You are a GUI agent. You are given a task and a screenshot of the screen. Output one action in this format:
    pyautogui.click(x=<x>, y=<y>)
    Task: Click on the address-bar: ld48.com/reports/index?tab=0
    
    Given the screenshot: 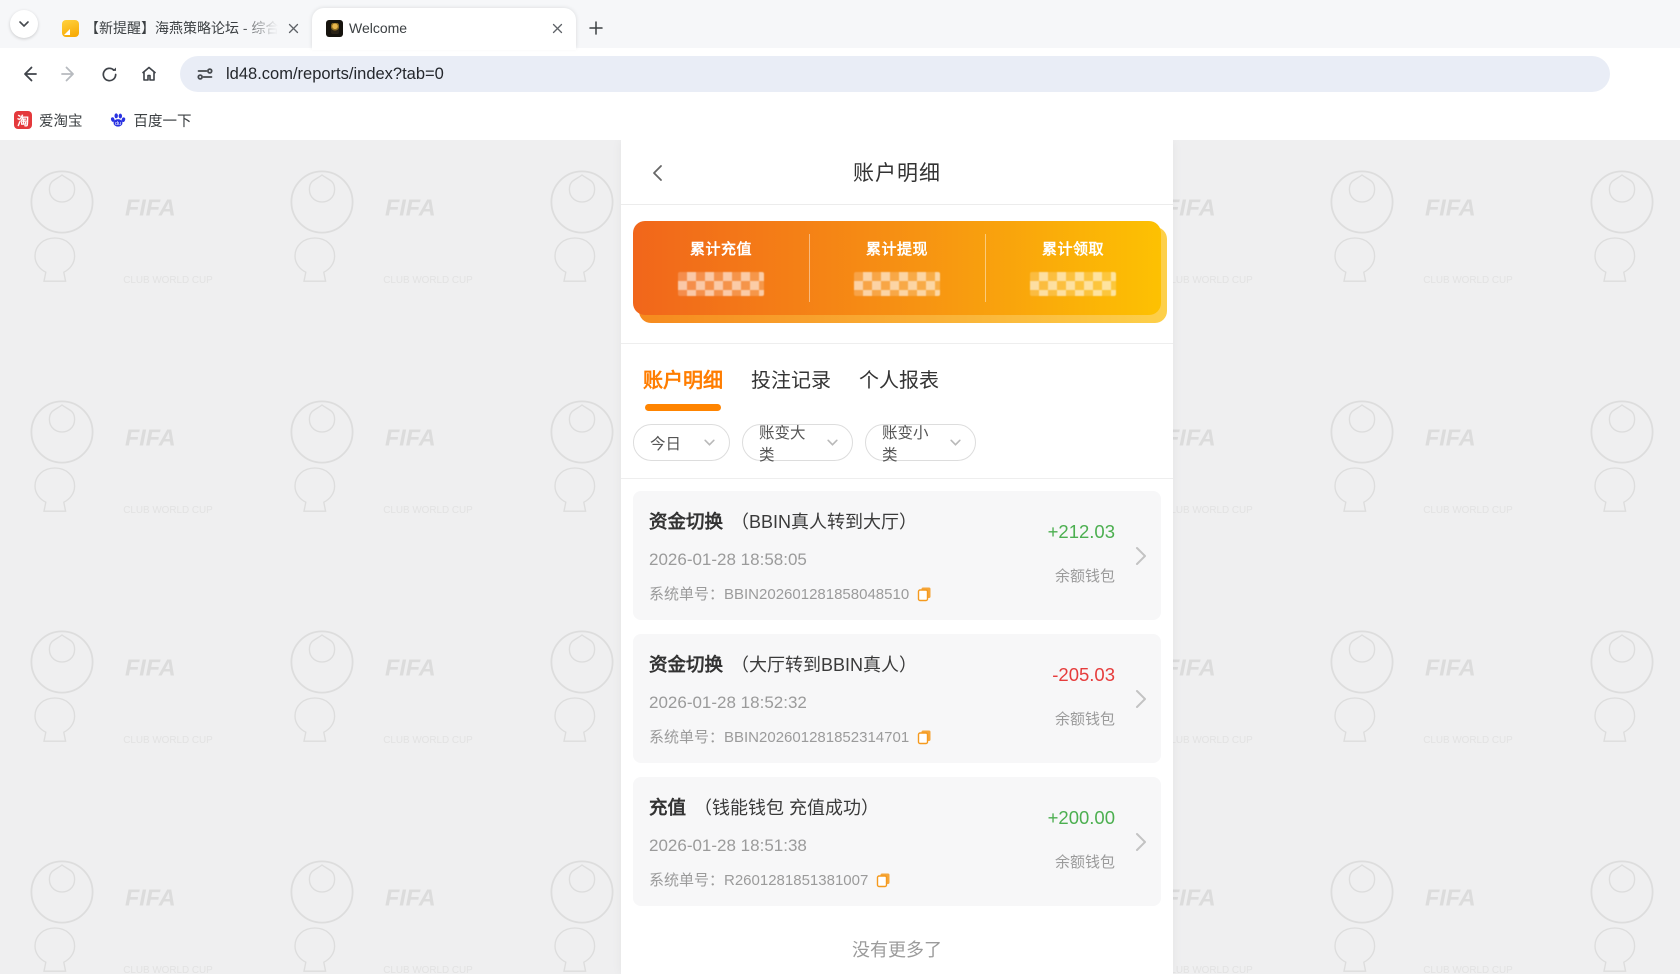 What is the action you would take?
    pyautogui.click(x=895, y=74)
    